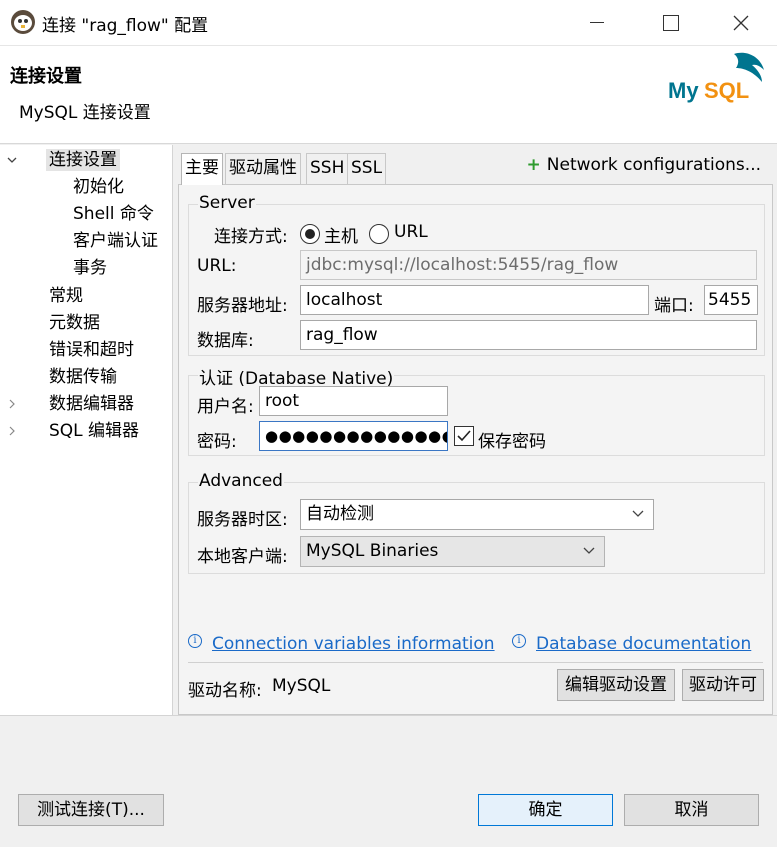 The height and width of the screenshot is (847, 777). What do you see at coordinates (310, 234) in the screenshot?
I see `radio-host` at bounding box center [310, 234].